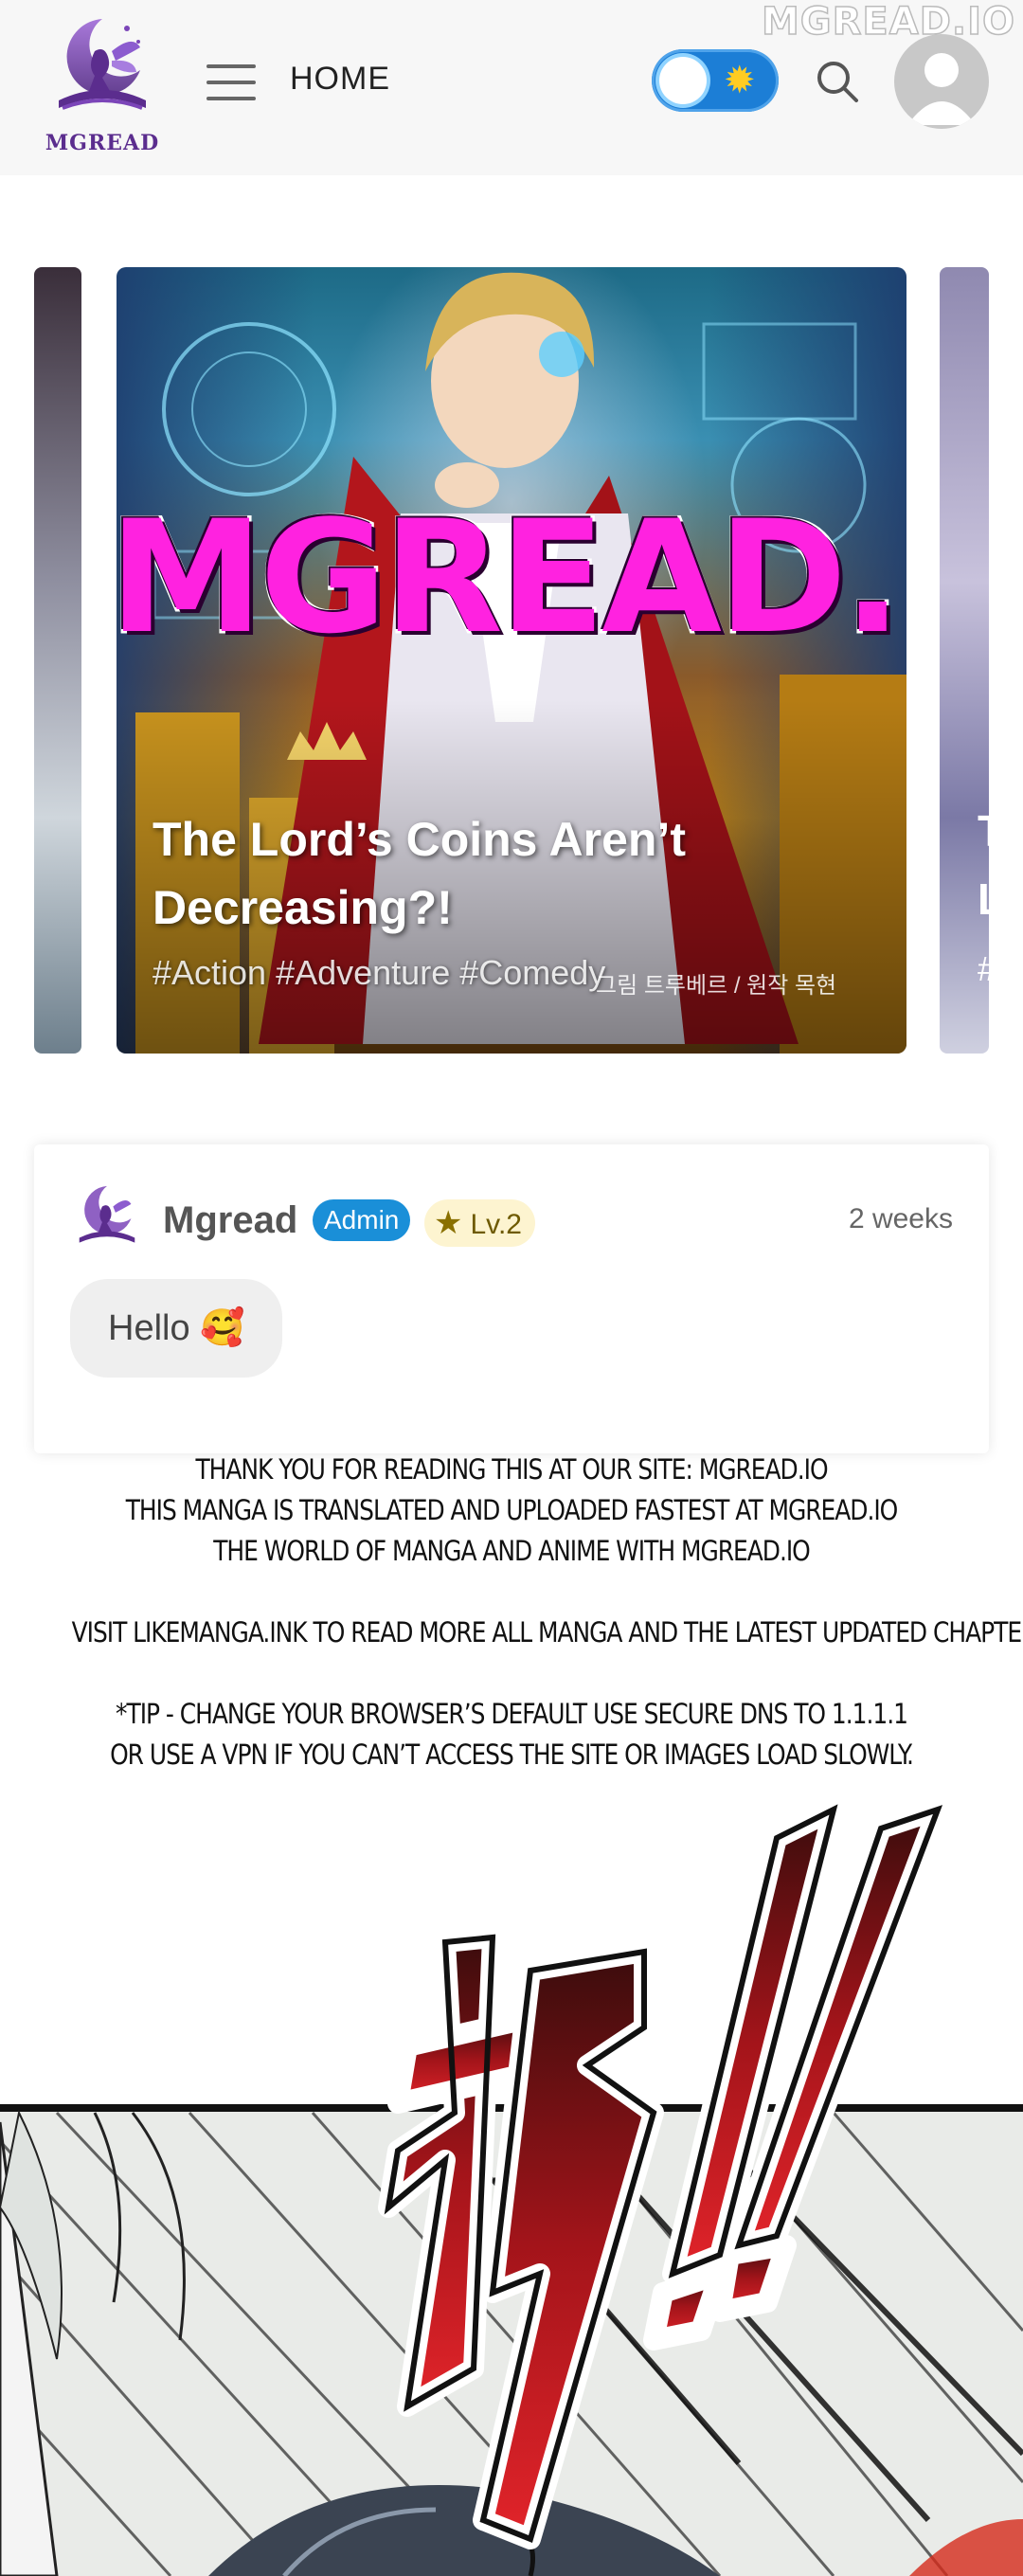  I want to click on site-logo: MGREAD, so click(102, 84).